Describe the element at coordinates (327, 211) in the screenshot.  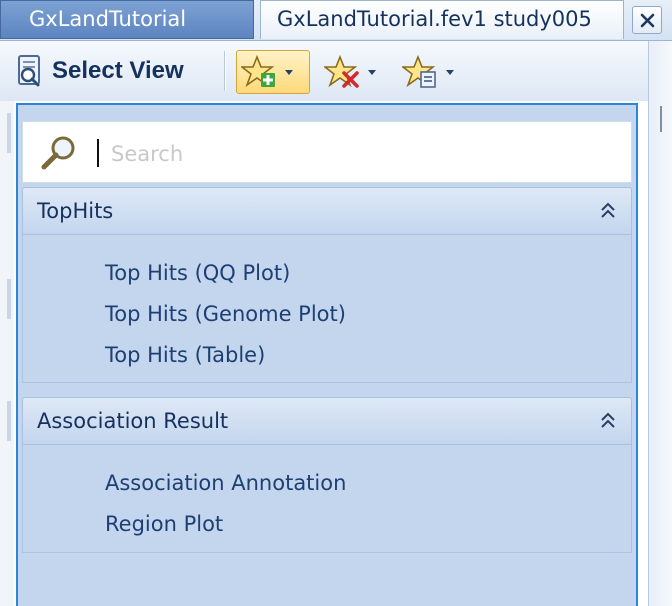
I see `group-header: TopHits` at that location.